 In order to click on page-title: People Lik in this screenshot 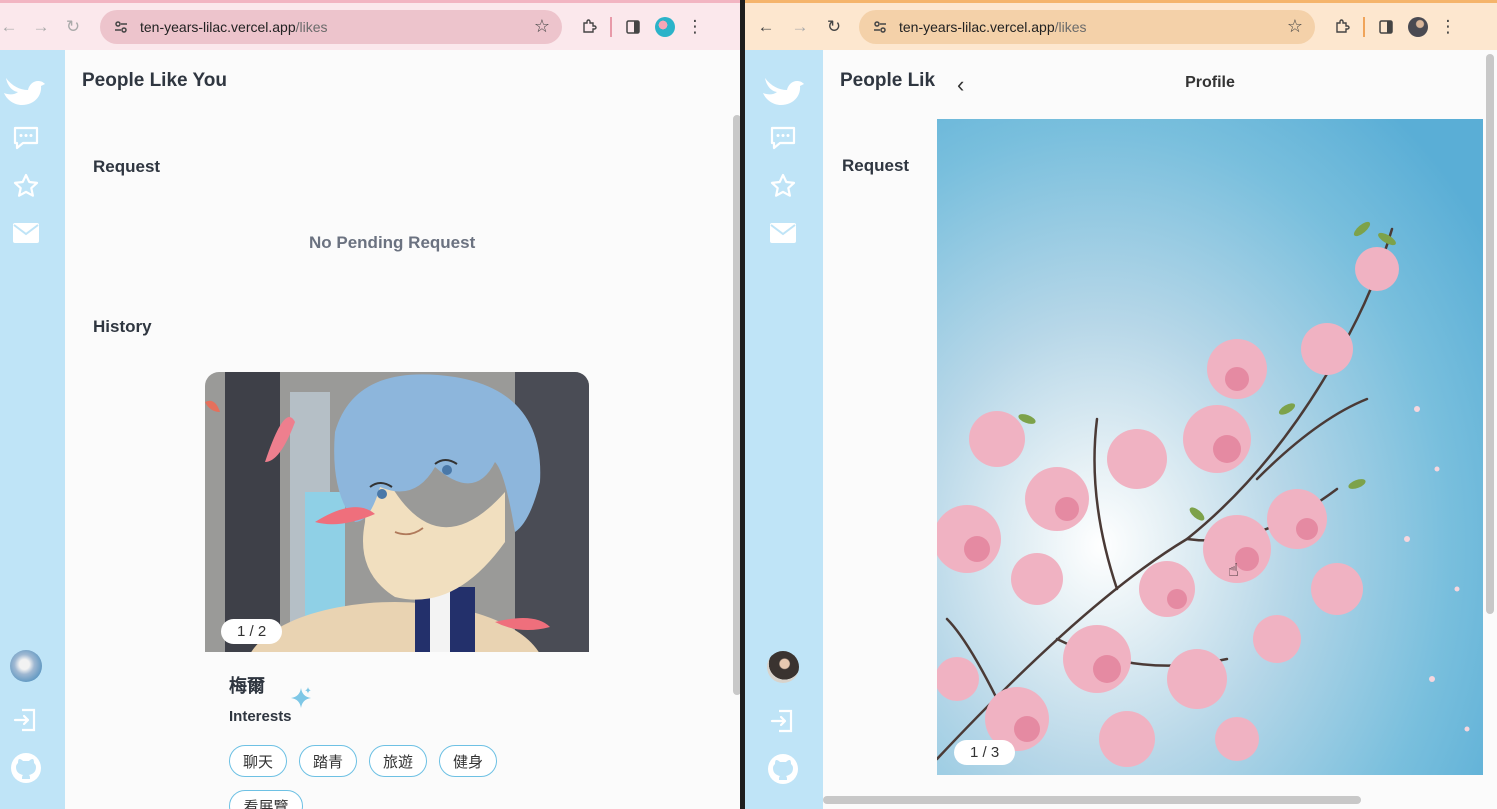, I will do `click(888, 80)`.